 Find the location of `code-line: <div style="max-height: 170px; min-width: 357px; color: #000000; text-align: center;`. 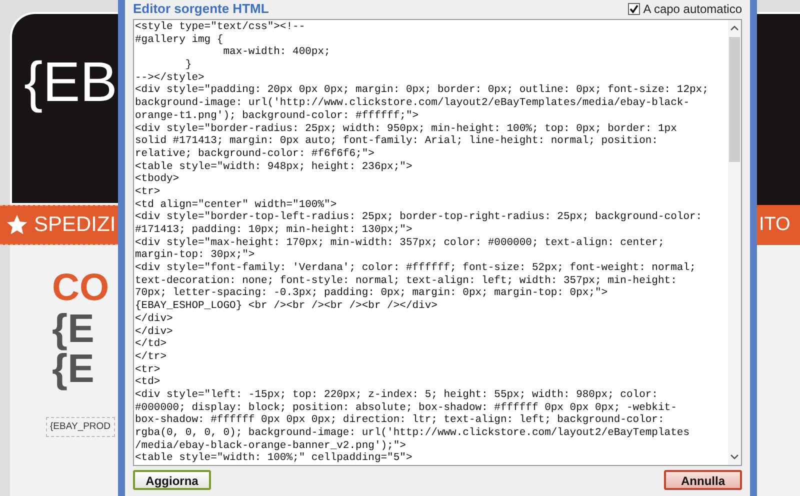

code-line: <div style="max-height: 170px; min-width: 357px; color: #000000; text-align: center; is located at coordinates (399, 242).